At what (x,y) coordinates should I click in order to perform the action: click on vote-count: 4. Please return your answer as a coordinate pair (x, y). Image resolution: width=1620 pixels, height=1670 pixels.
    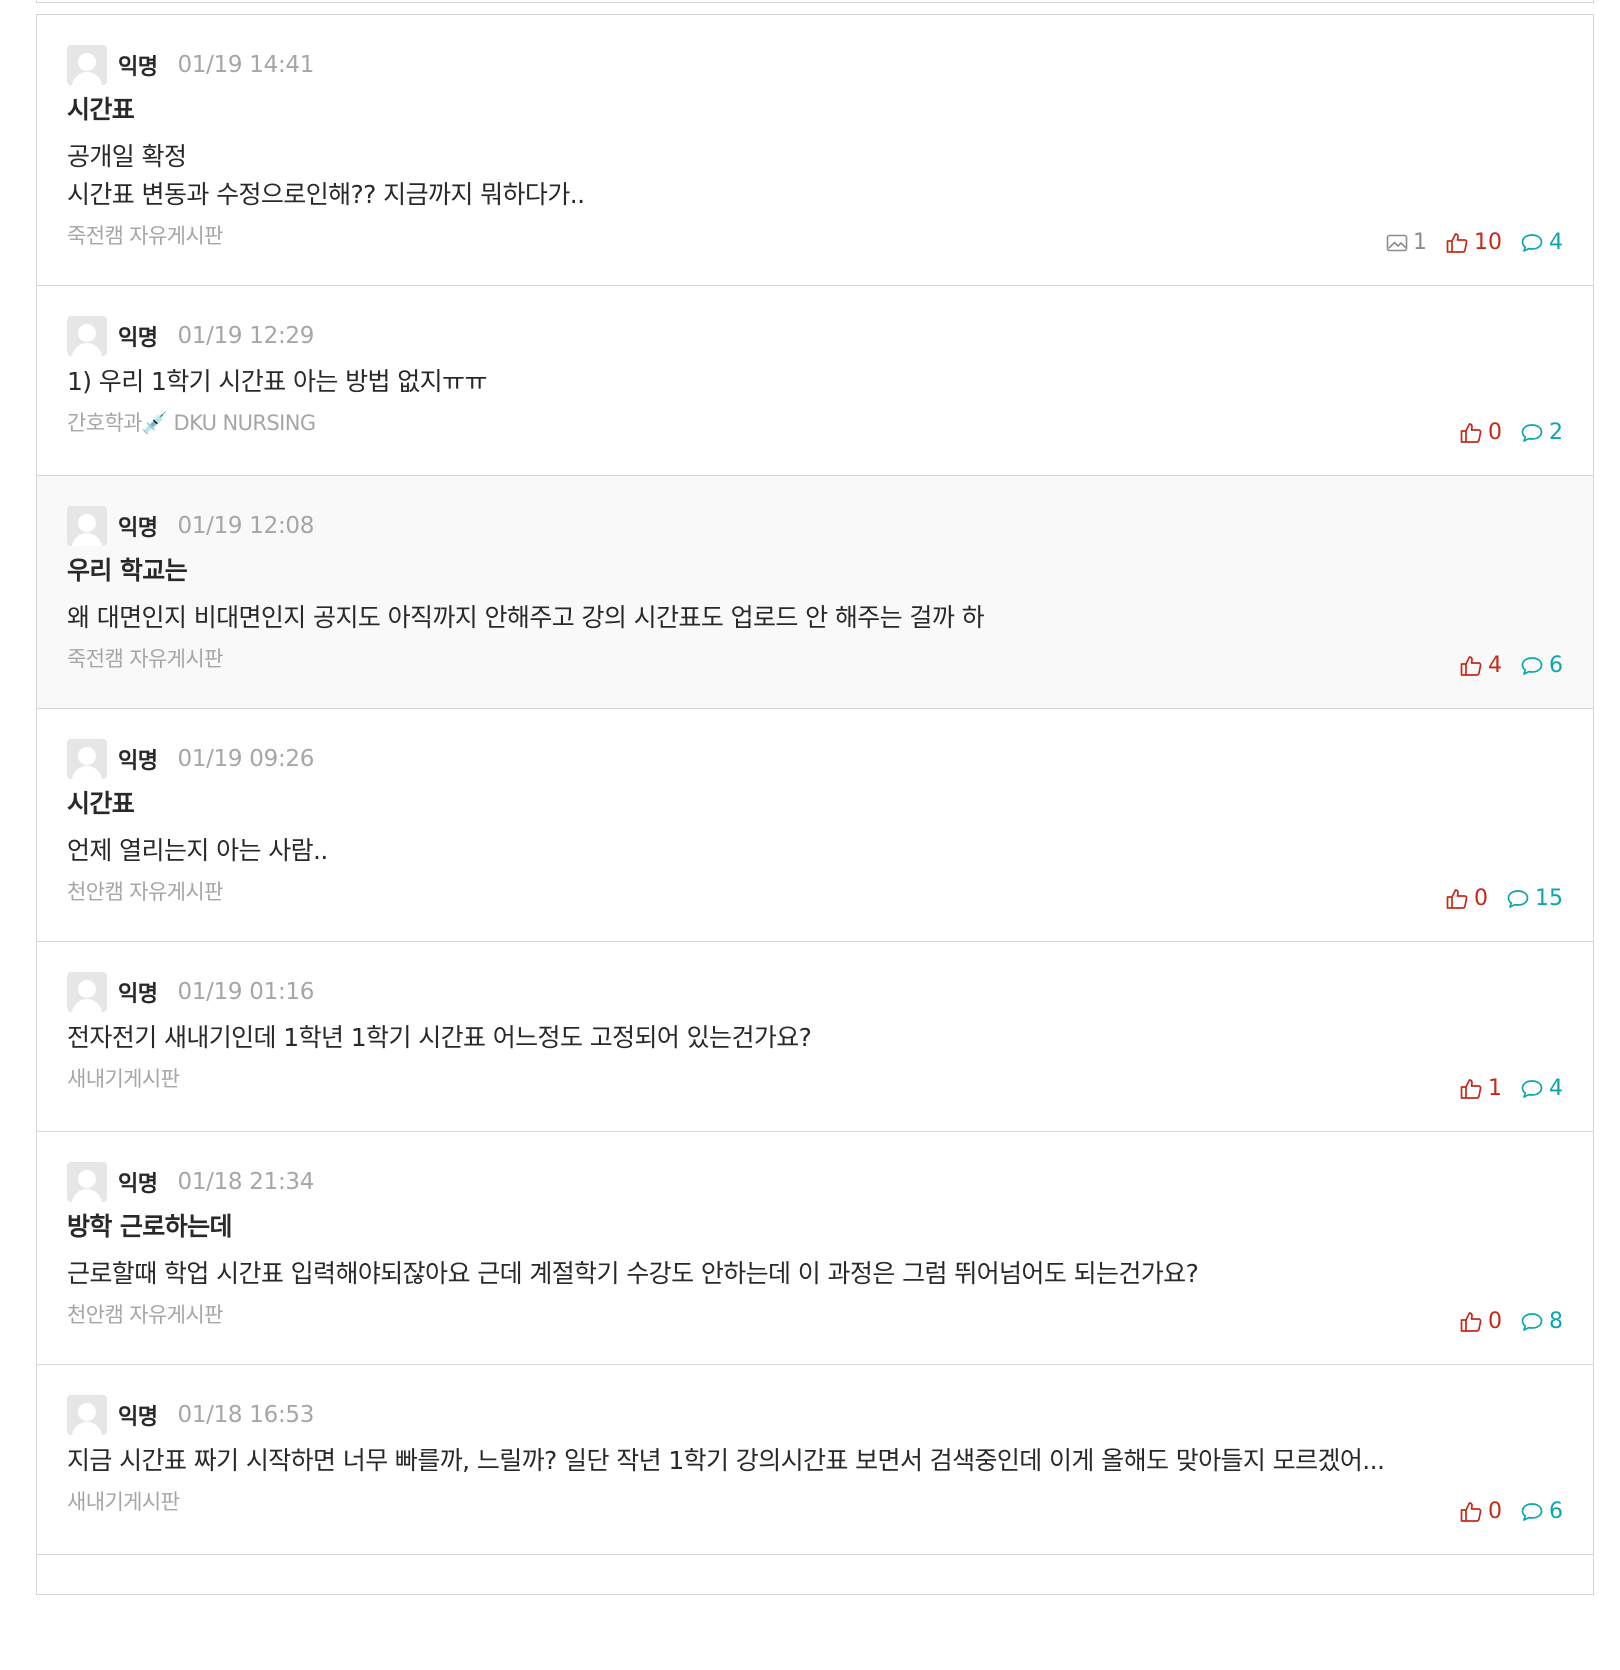
    Looking at the image, I should click on (1480, 665).